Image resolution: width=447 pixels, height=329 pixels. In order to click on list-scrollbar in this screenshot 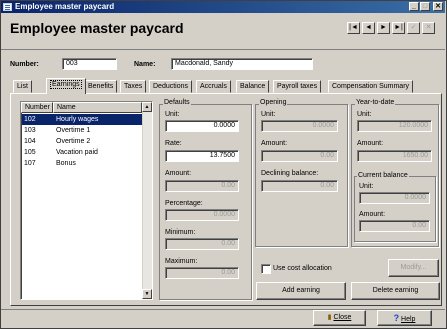, I will do `click(147, 200)`.